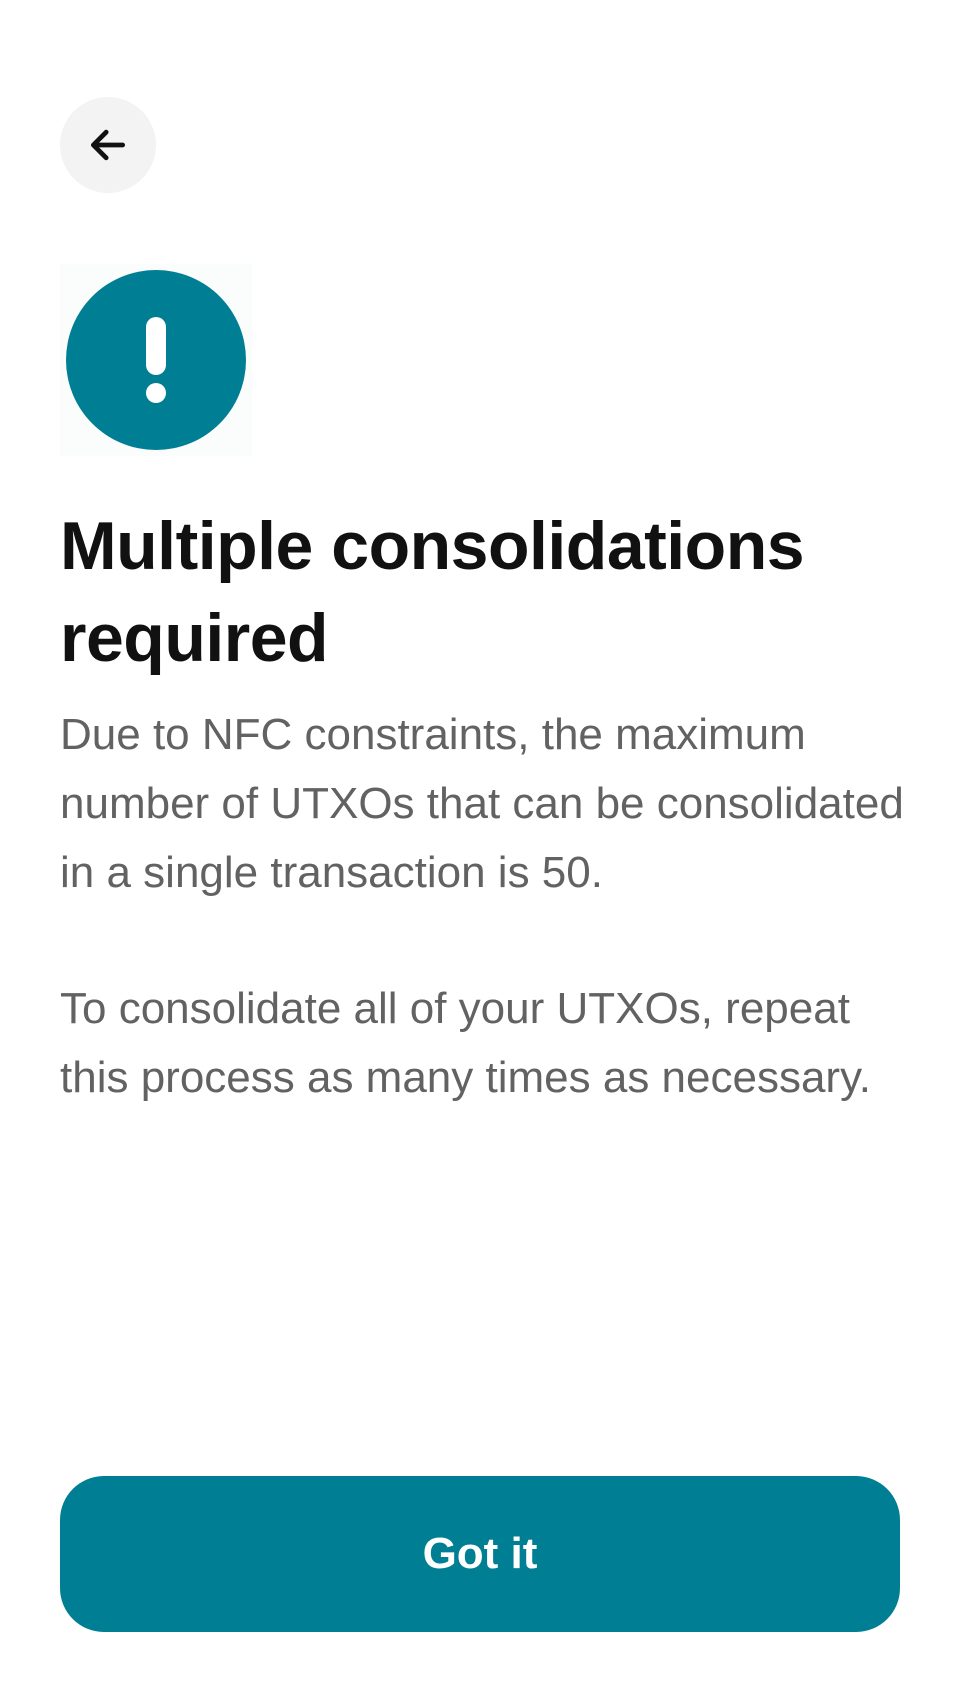 Image resolution: width=960 pixels, height=1704 pixels. I want to click on alert-circle, so click(156, 360).